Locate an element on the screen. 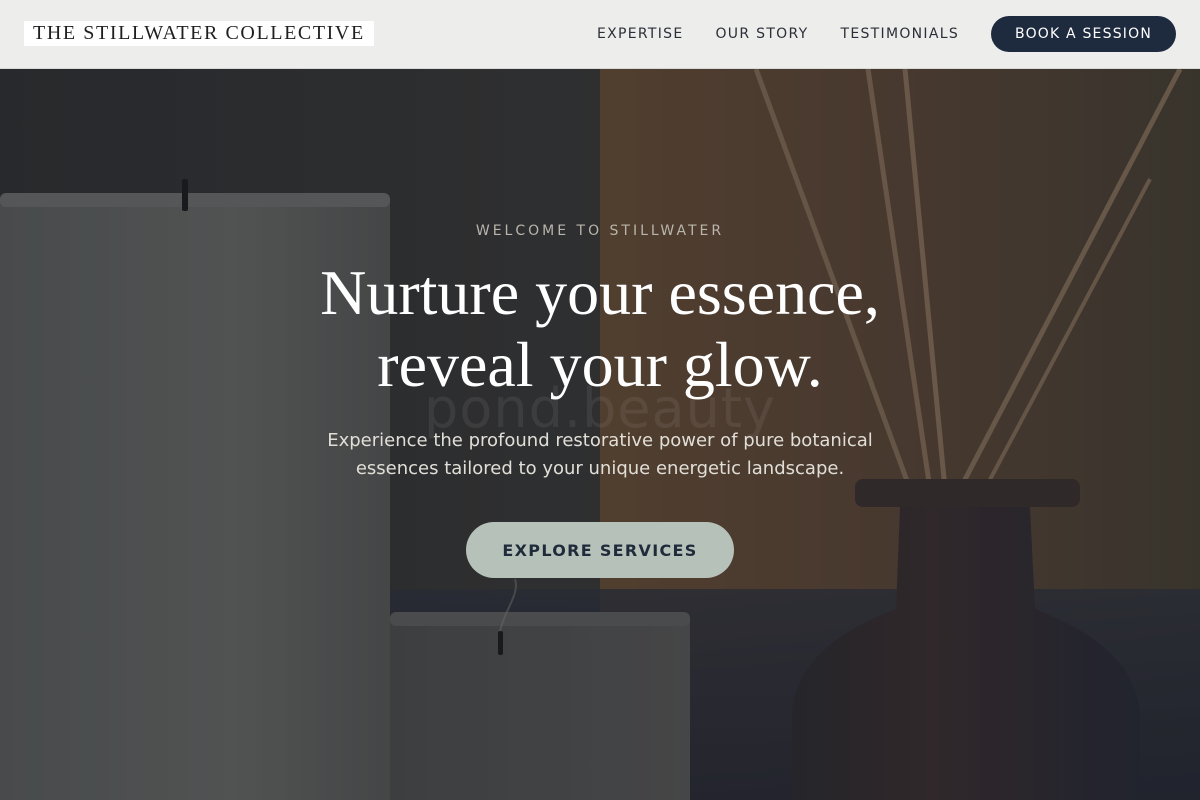 Image resolution: width=1200 pixels, height=800 pixels. hero-headline-line-1: Nurture your essence, is located at coordinates (600, 292).